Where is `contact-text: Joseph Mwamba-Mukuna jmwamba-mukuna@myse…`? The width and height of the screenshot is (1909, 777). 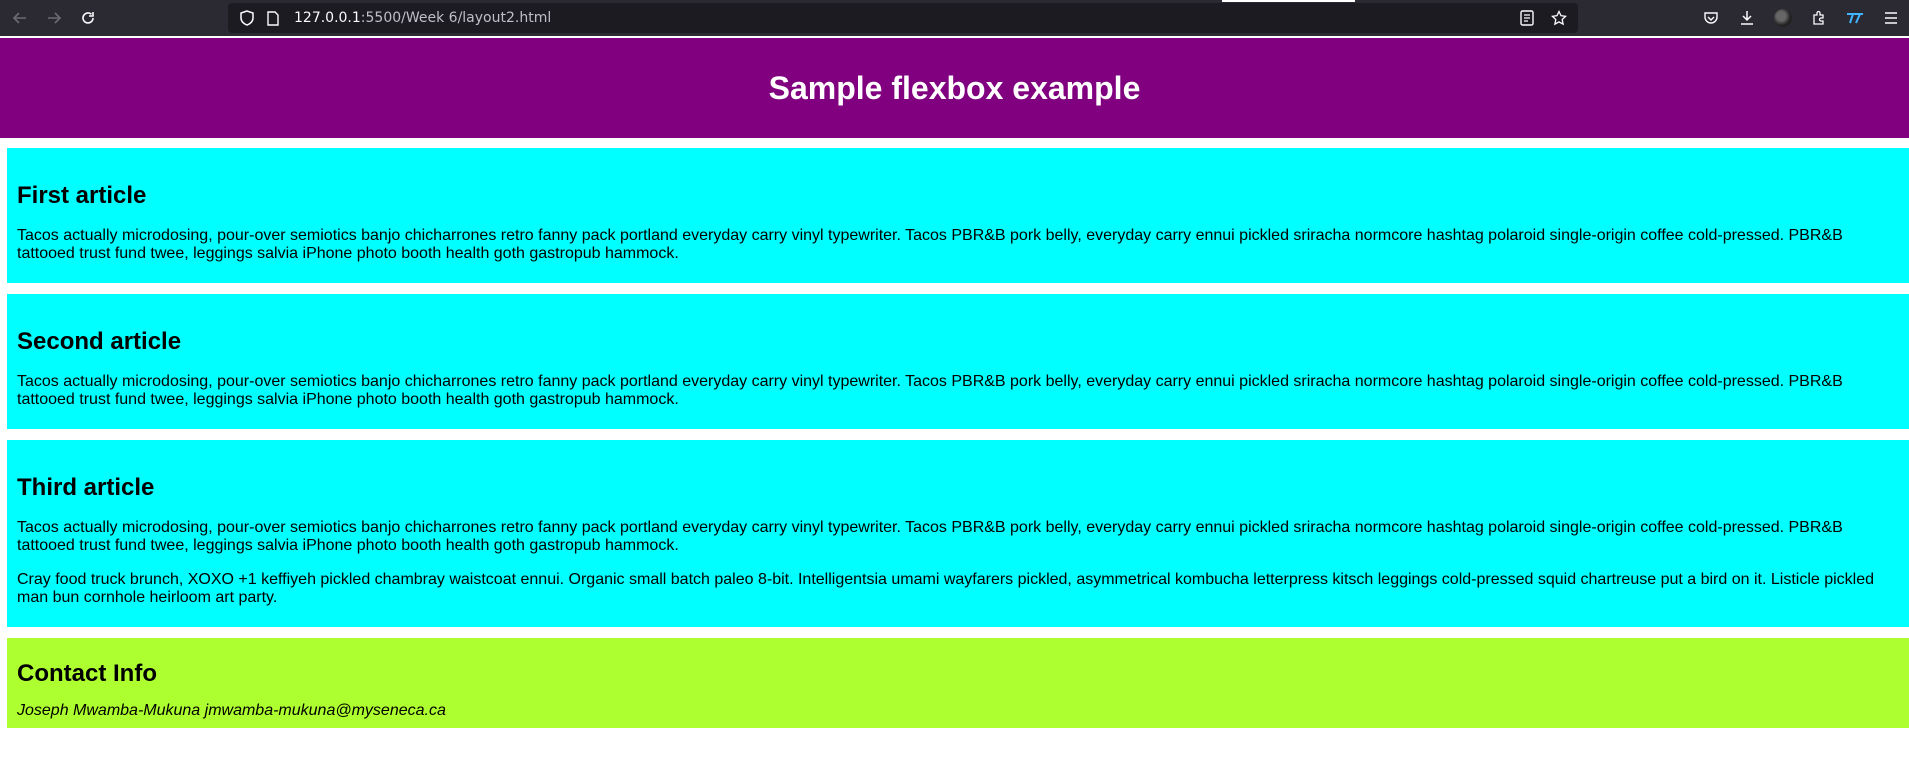
contact-text: Joseph Mwamba-Mukuna jmwamba-mukuna@myse… is located at coordinates (231, 710).